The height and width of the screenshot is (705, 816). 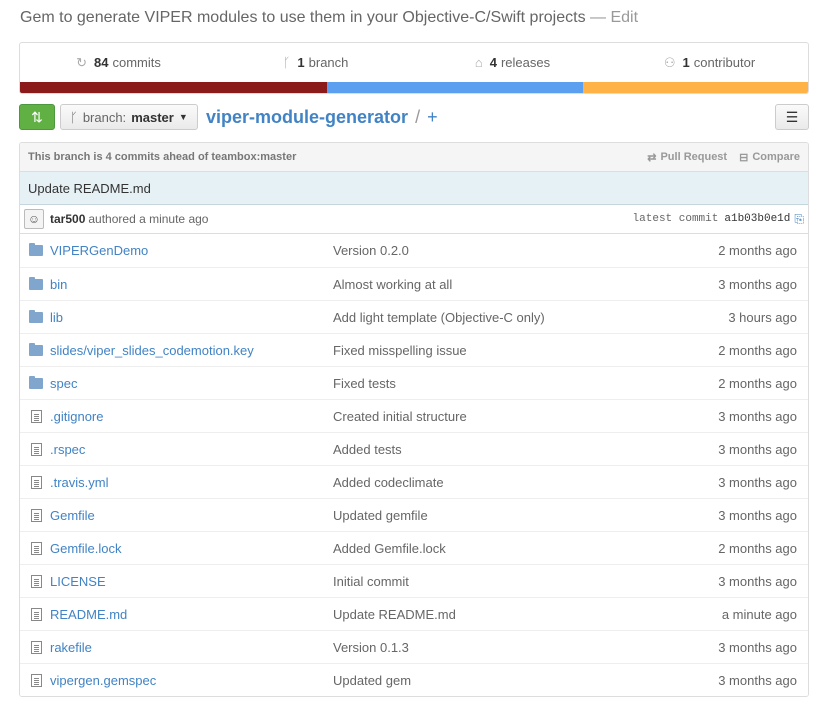 What do you see at coordinates (34, 219) in the screenshot?
I see `avatar: ☺` at bounding box center [34, 219].